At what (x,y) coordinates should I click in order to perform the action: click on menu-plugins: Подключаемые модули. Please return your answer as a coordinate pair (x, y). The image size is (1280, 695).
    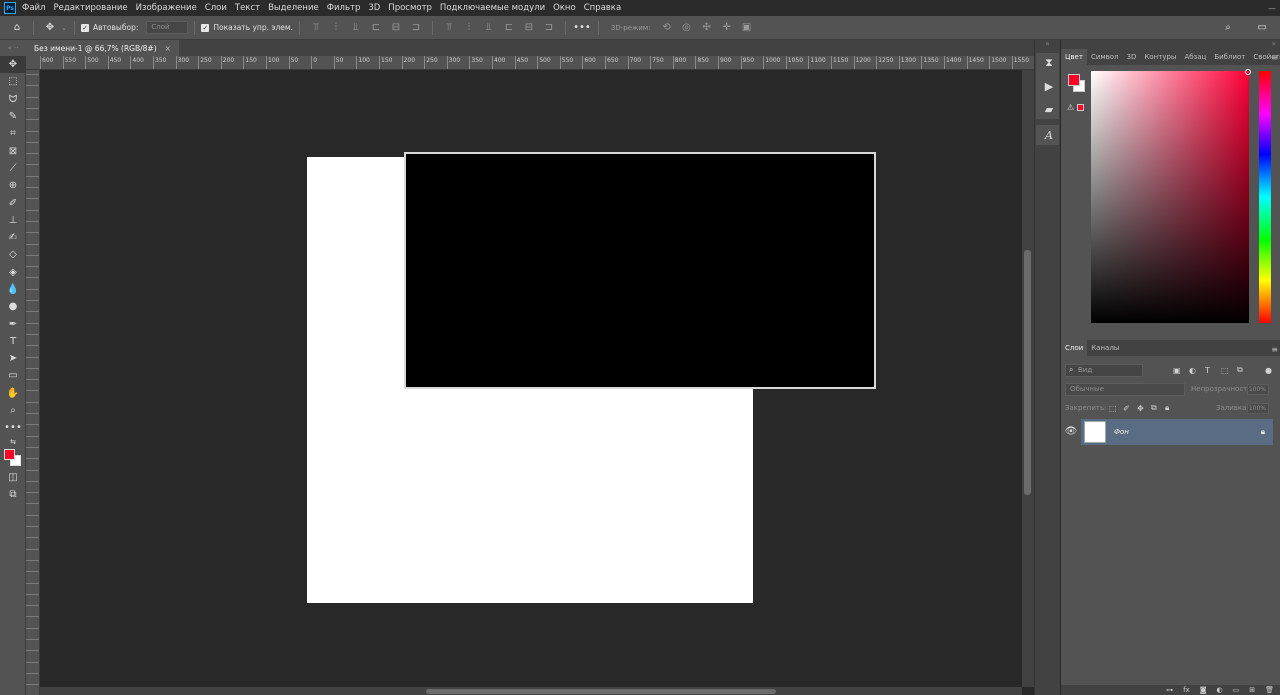
    Looking at the image, I should click on (492, 8).